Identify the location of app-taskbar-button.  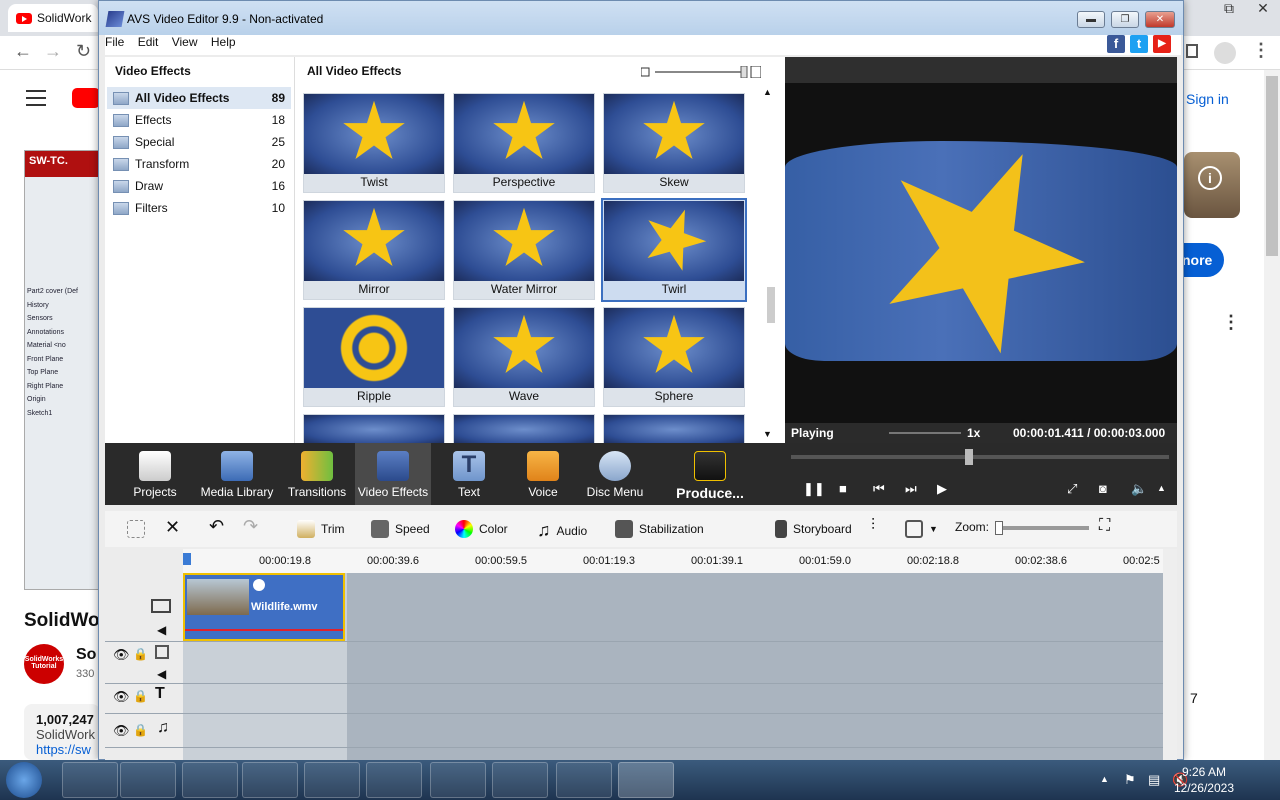
(458, 780).